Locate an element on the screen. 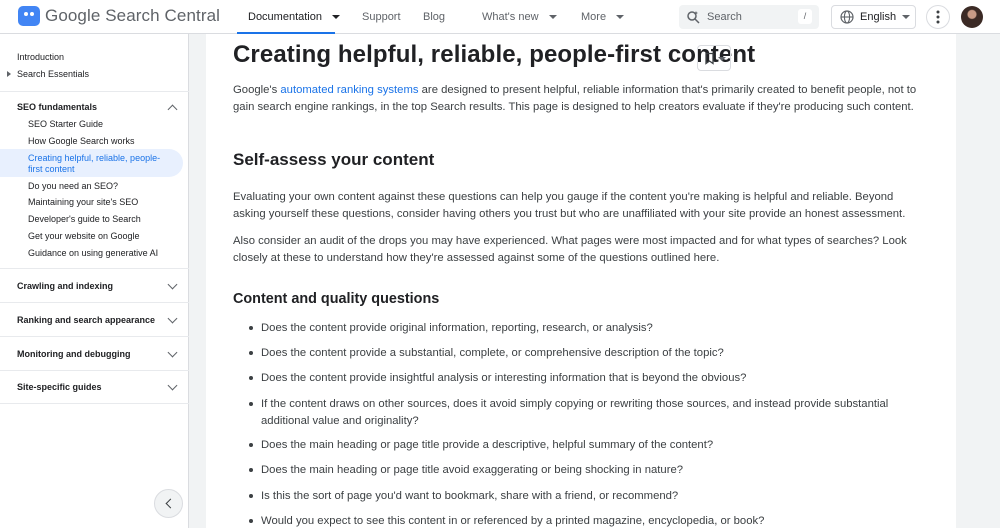 This screenshot has width=1000, height=528. search-shortcut-key: / is located at coordinates (805, 16).